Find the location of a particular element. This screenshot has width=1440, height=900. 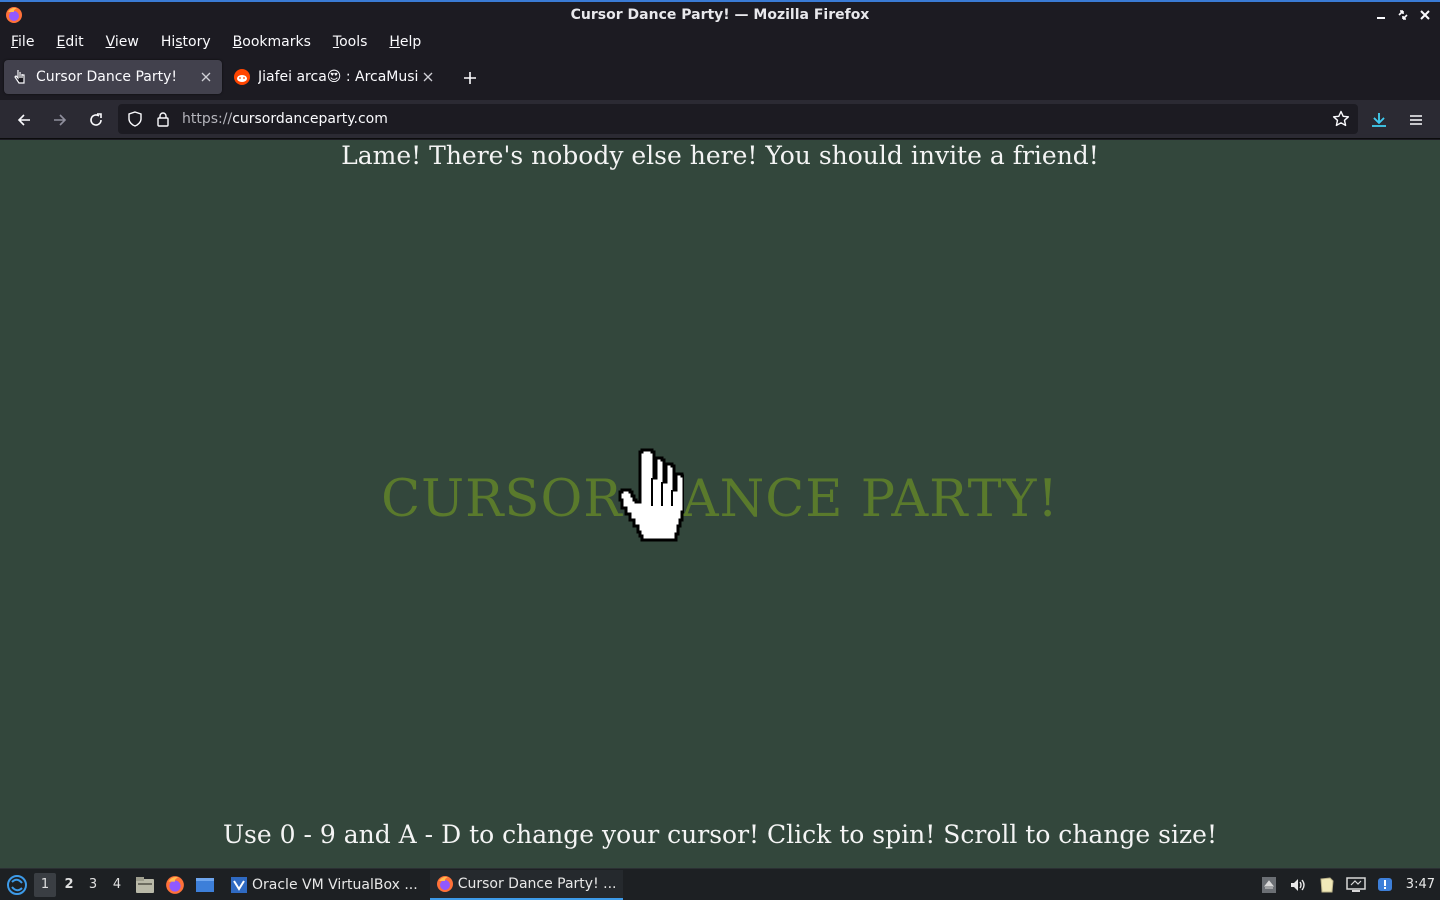

menu-history-label: tory is located at coordinates (196, 41).